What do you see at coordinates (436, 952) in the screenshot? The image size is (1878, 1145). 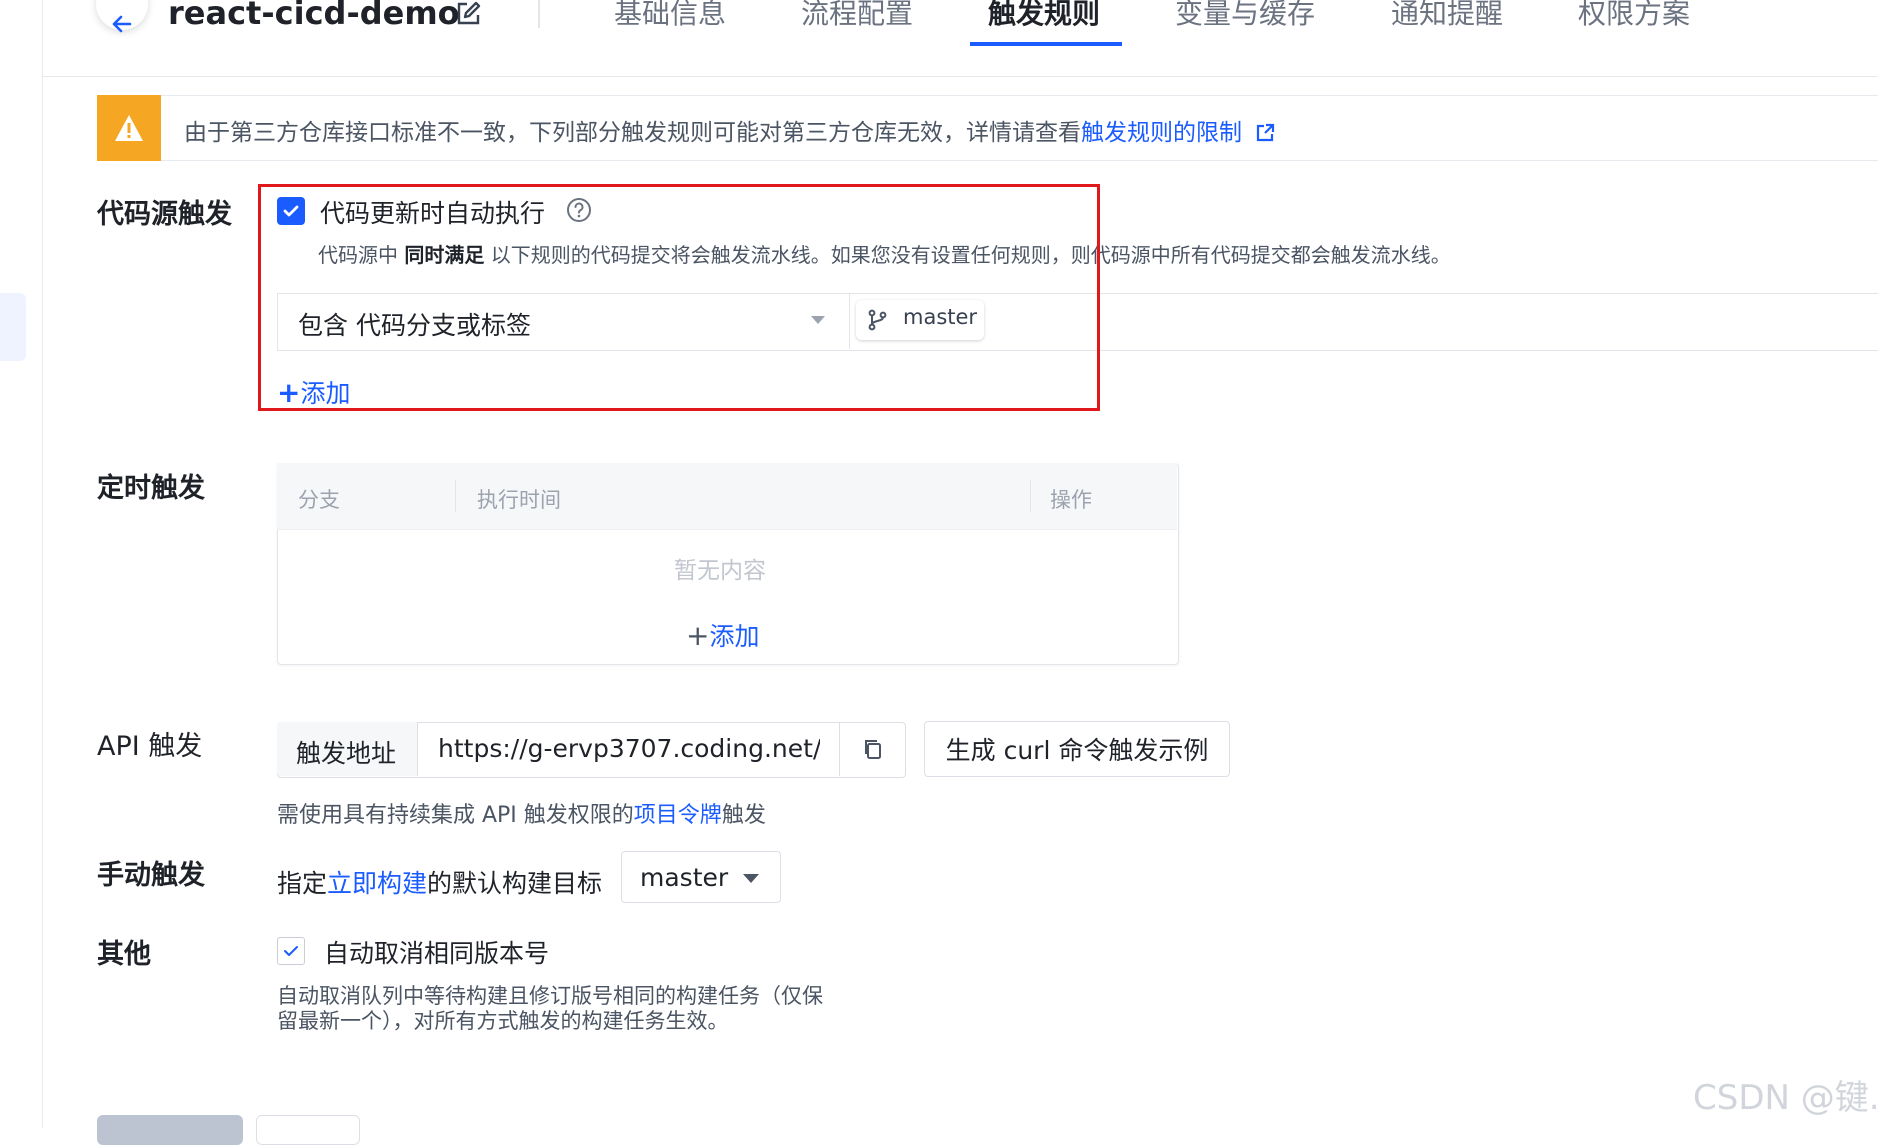 I see `auto-cancel-label: 自动取消相同版本号` at bounding box center [436, 952].